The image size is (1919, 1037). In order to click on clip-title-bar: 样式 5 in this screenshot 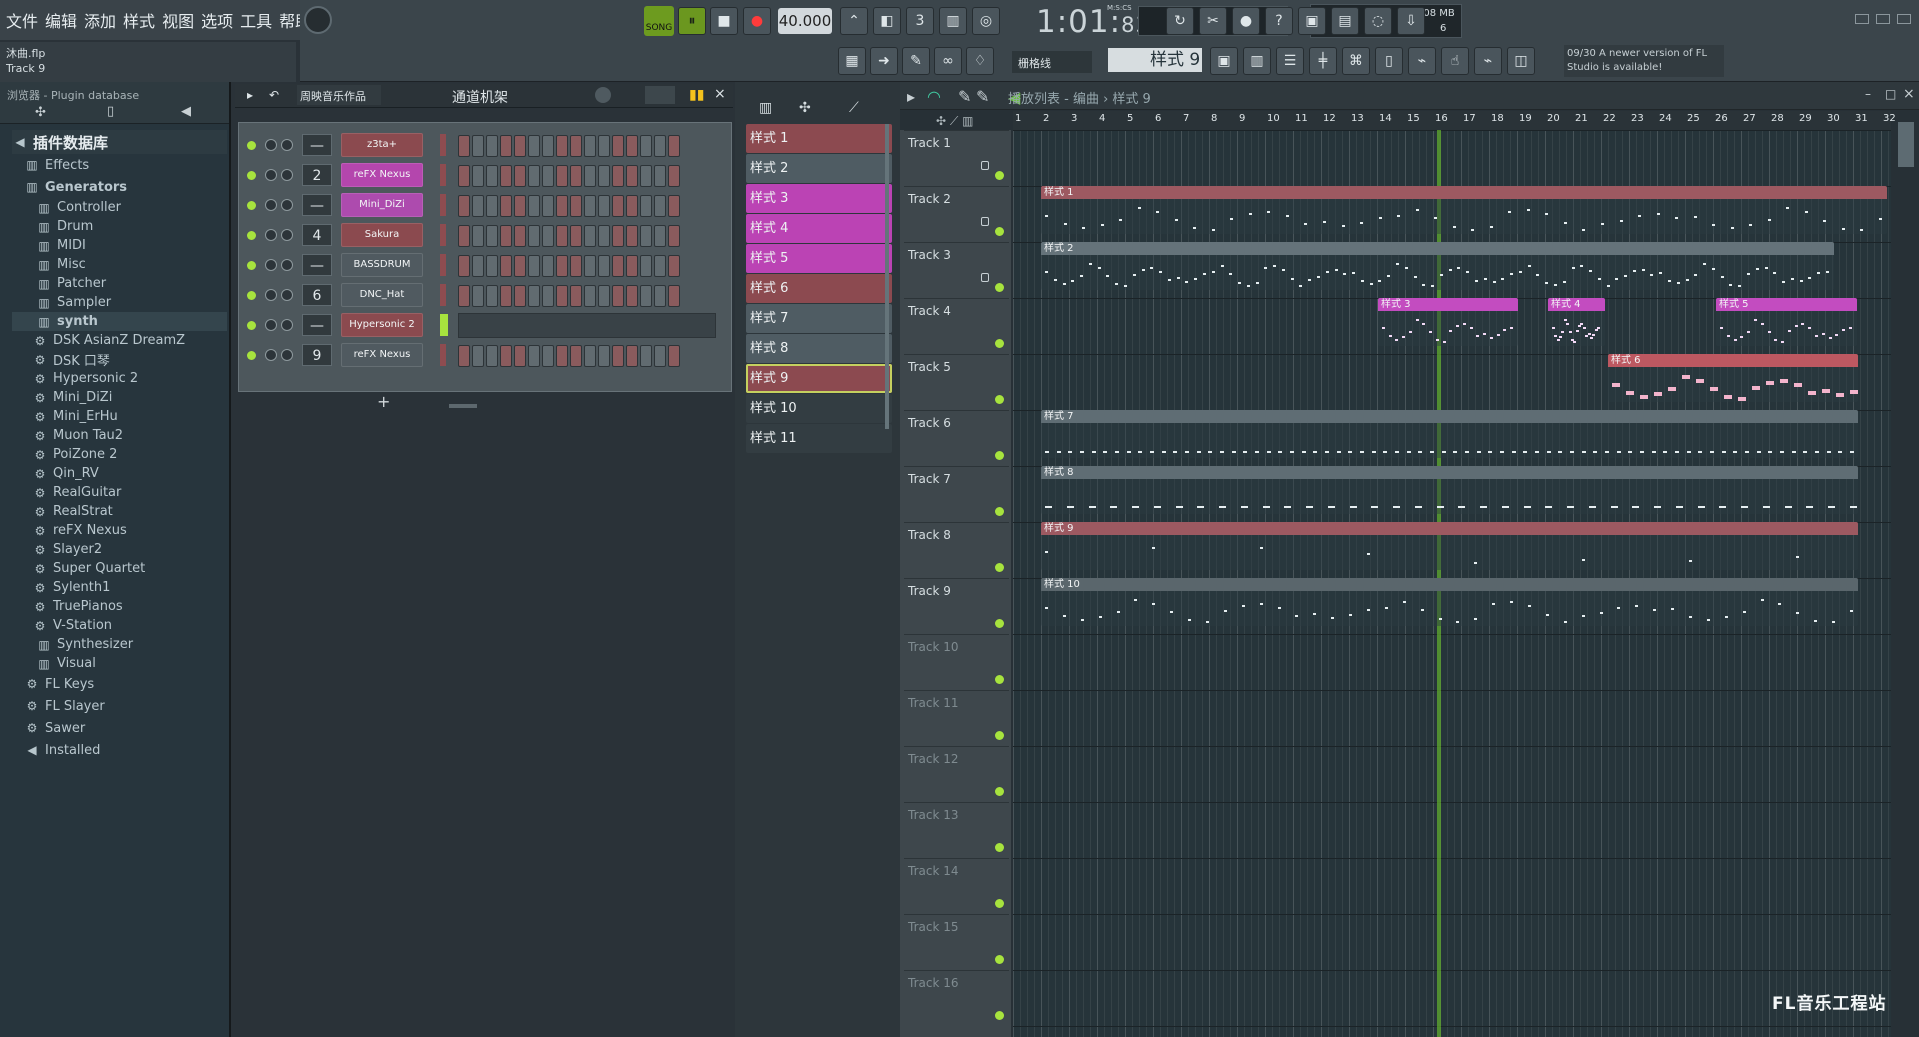, I will do `click(1786, 304)`.